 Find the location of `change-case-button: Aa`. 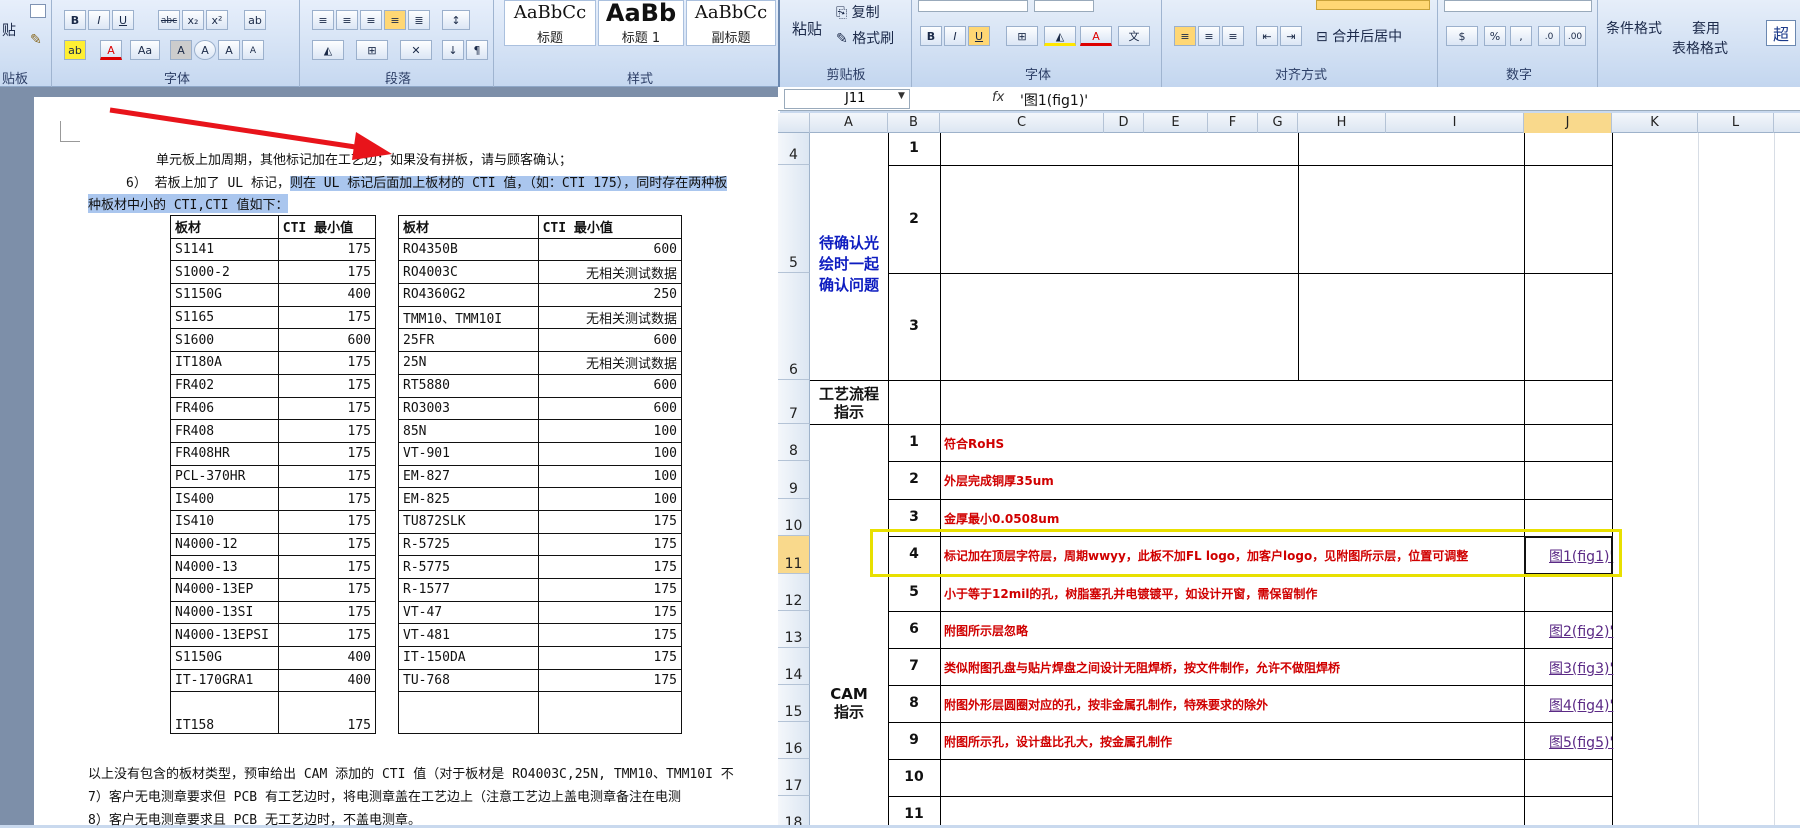

change-case-button: Aa is located at coordinates (145, 50).